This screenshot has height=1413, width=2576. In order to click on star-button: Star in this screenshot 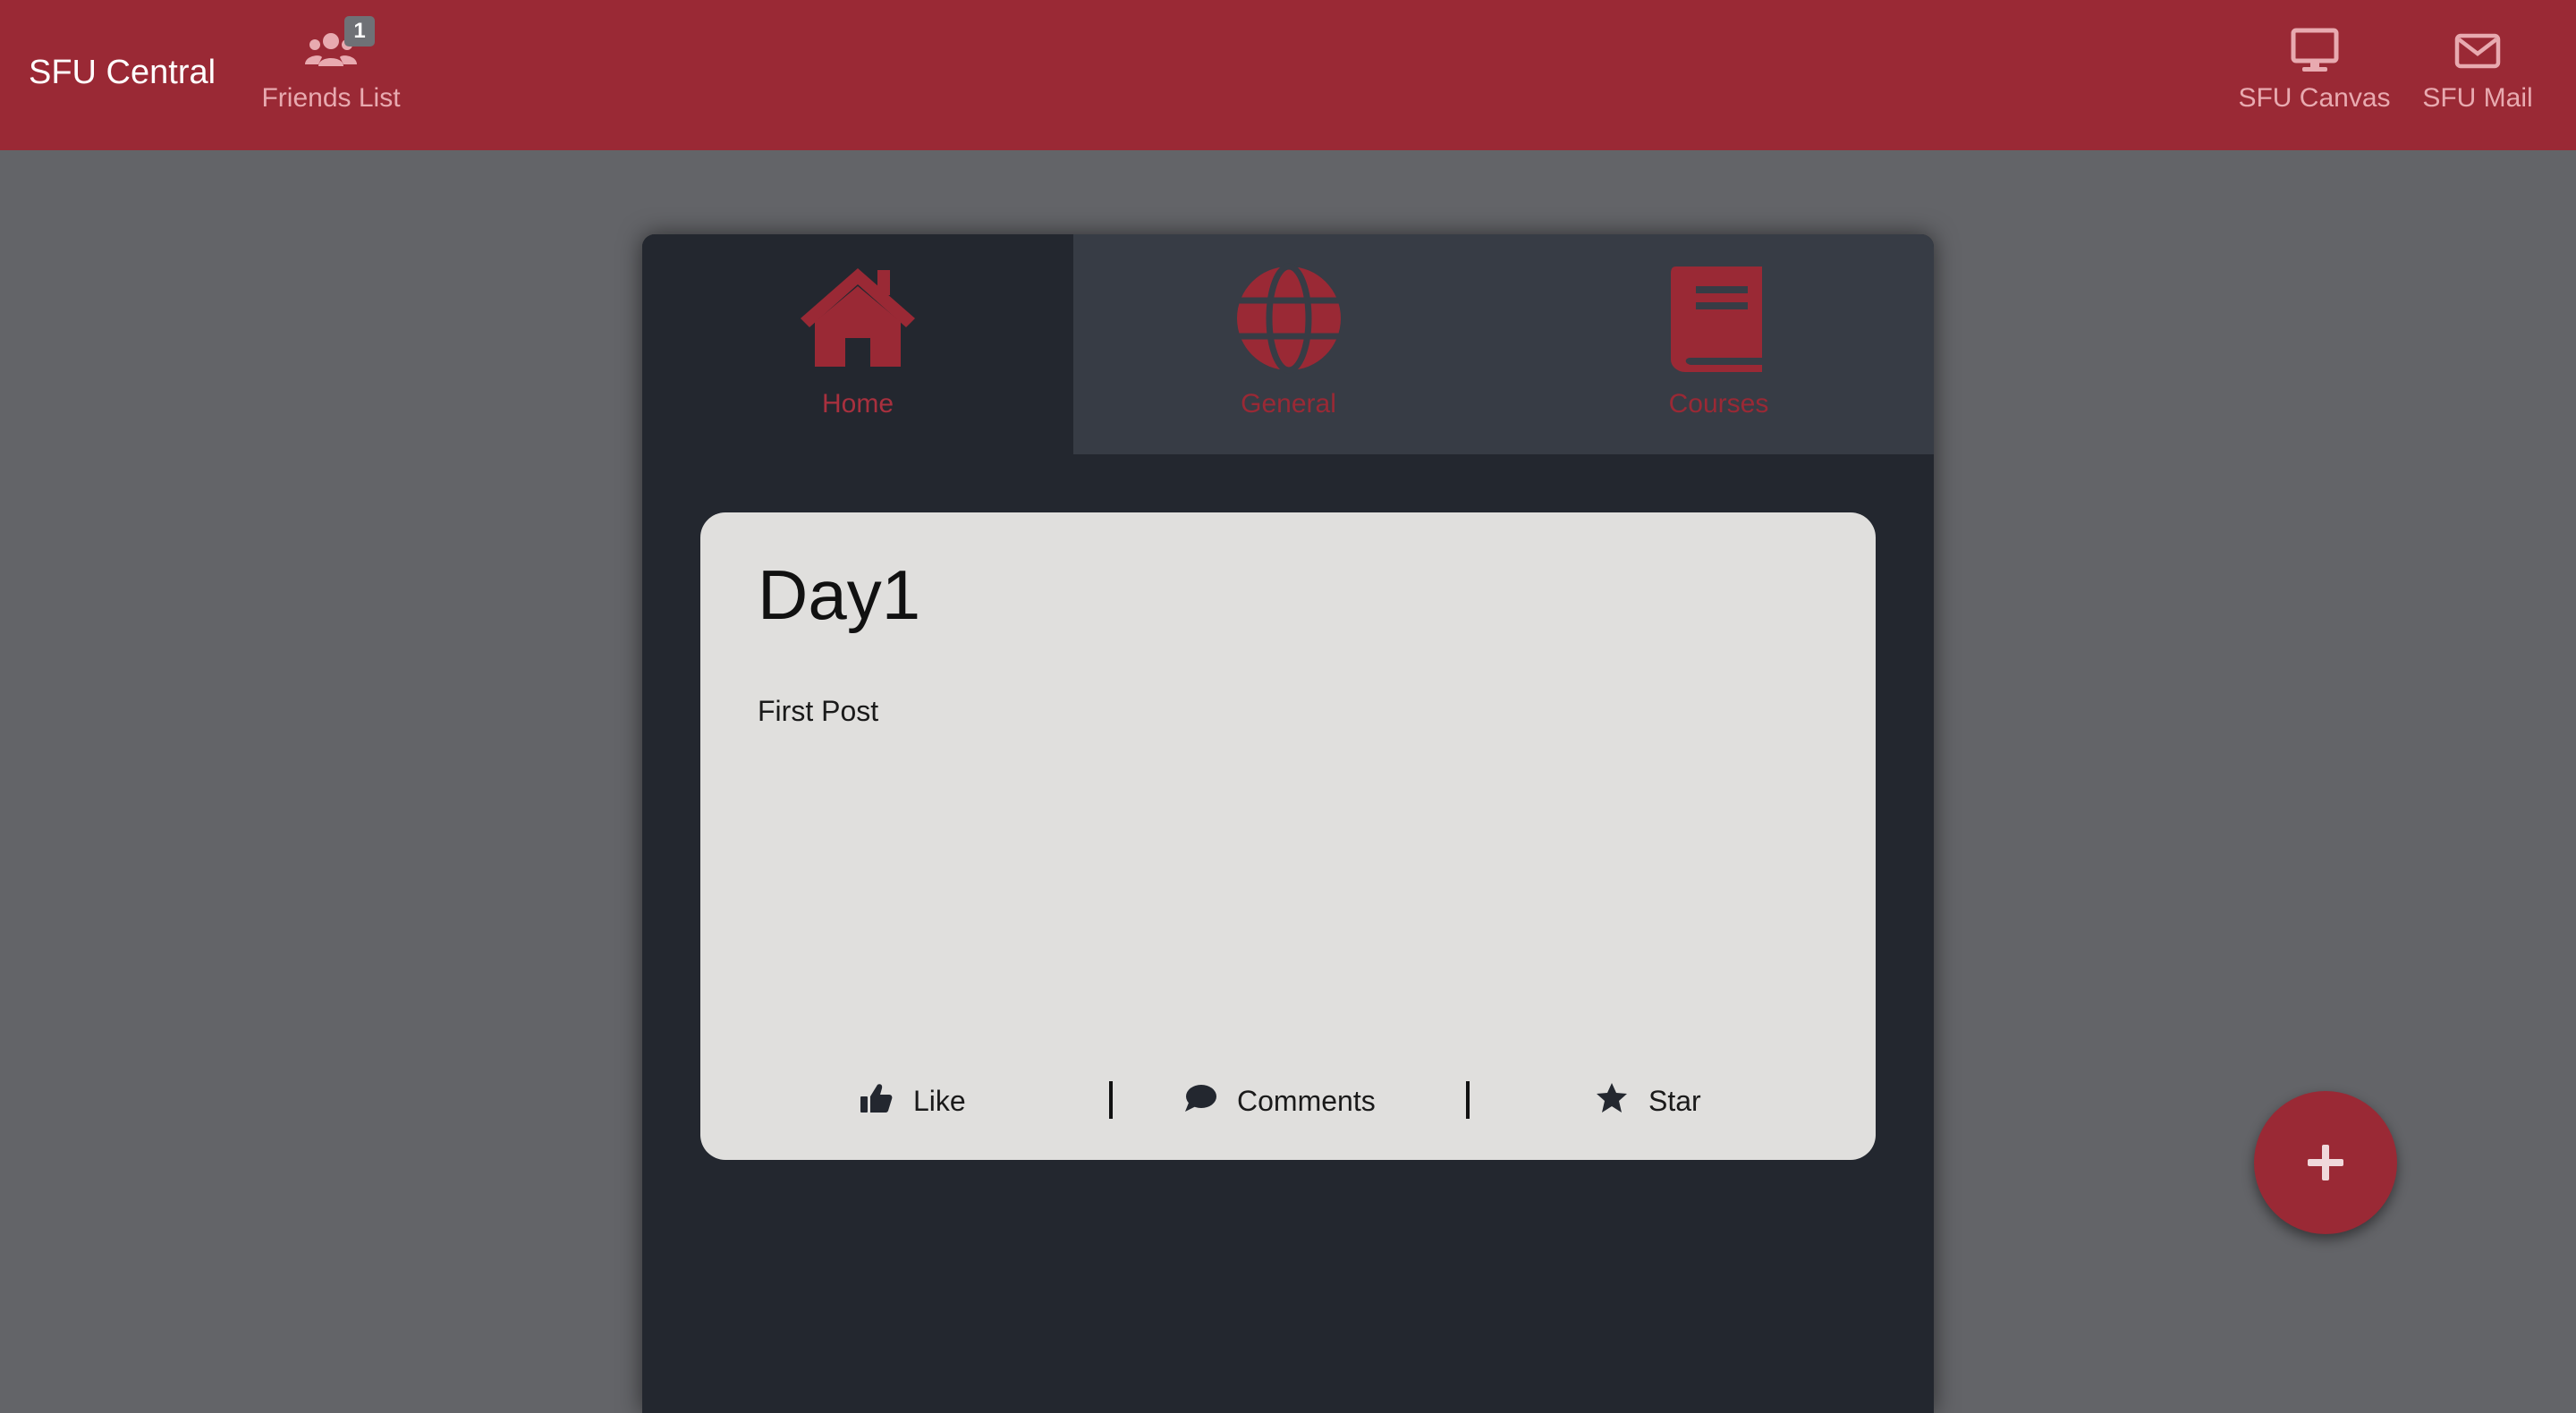, I will do `click(1648, 1101)`.